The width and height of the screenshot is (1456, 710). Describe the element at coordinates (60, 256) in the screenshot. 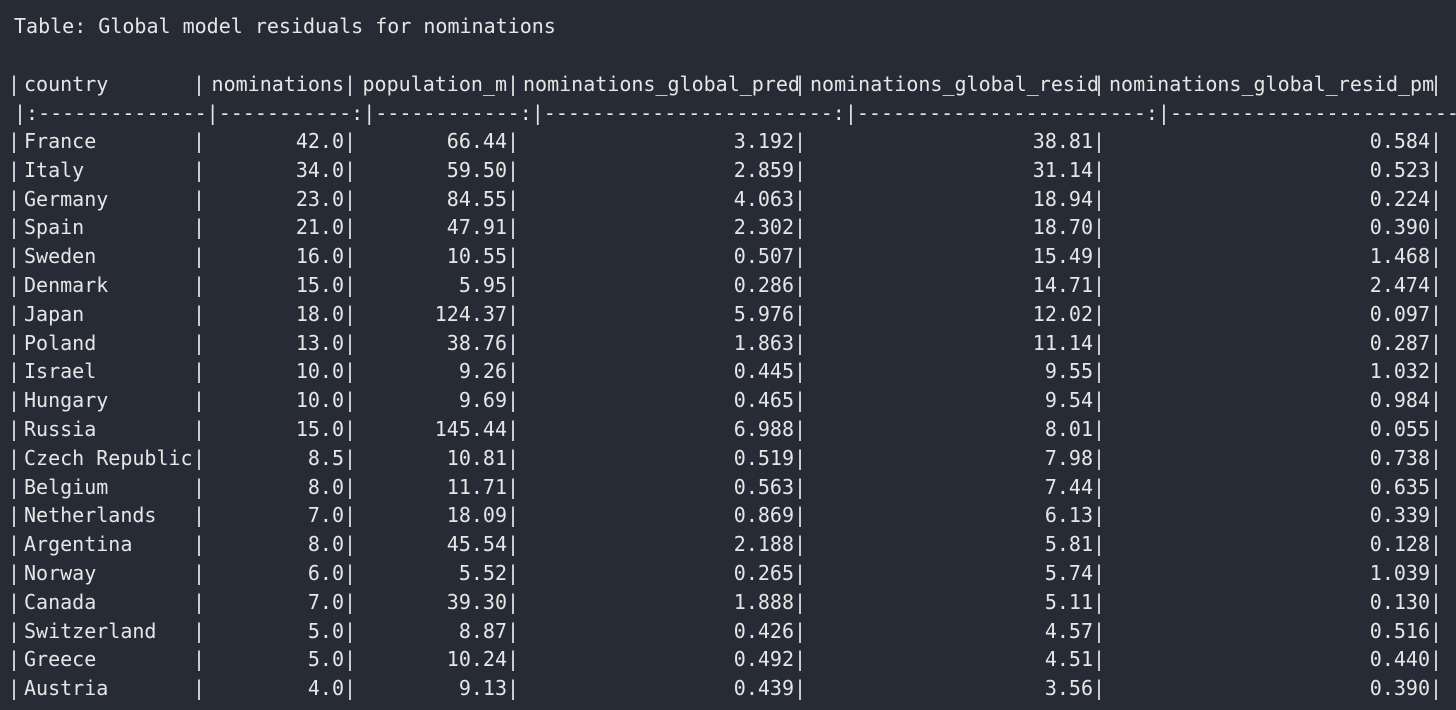

I see `table-cell: Sweden` at that location.